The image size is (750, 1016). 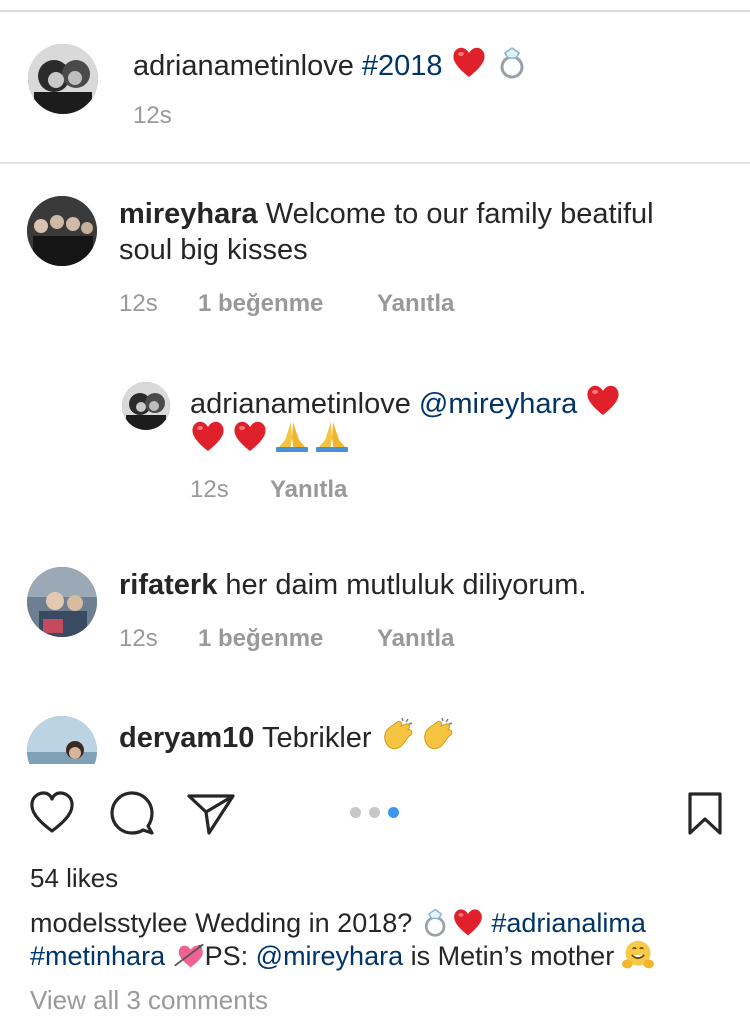 I want to click on reply-emoji-line, so click(x=270, y=438).